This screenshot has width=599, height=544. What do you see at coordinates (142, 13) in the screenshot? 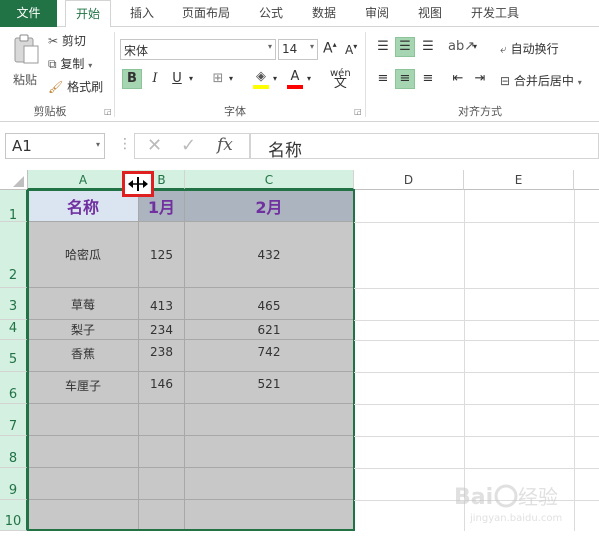
I see `tab-insert: 插入` at bounding box center [142, 13].